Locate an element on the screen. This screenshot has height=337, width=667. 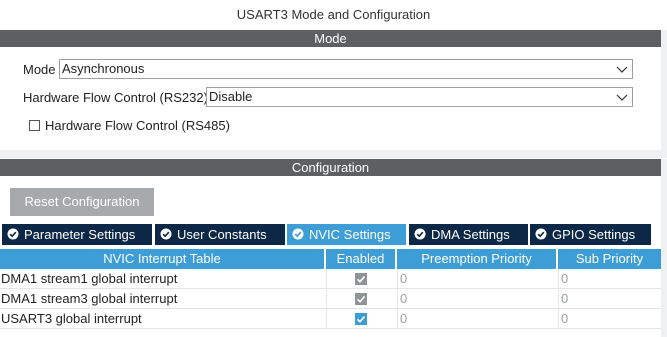
tab-label: DMA Settings is located at coordinates (470, 234).